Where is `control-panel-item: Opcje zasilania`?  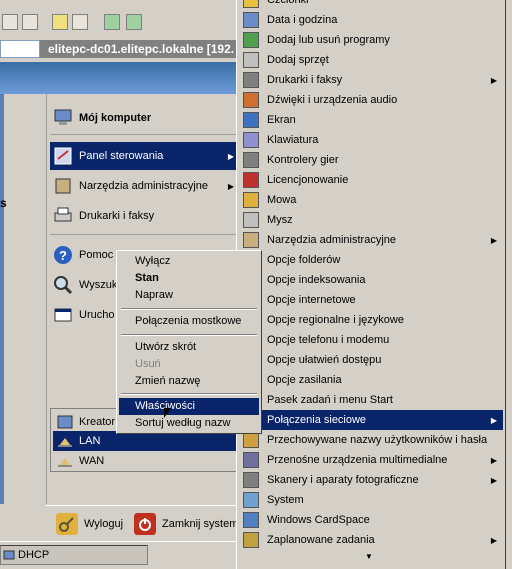 control-panel-item: Opcje zasilania is located at coordinates (371, 380).